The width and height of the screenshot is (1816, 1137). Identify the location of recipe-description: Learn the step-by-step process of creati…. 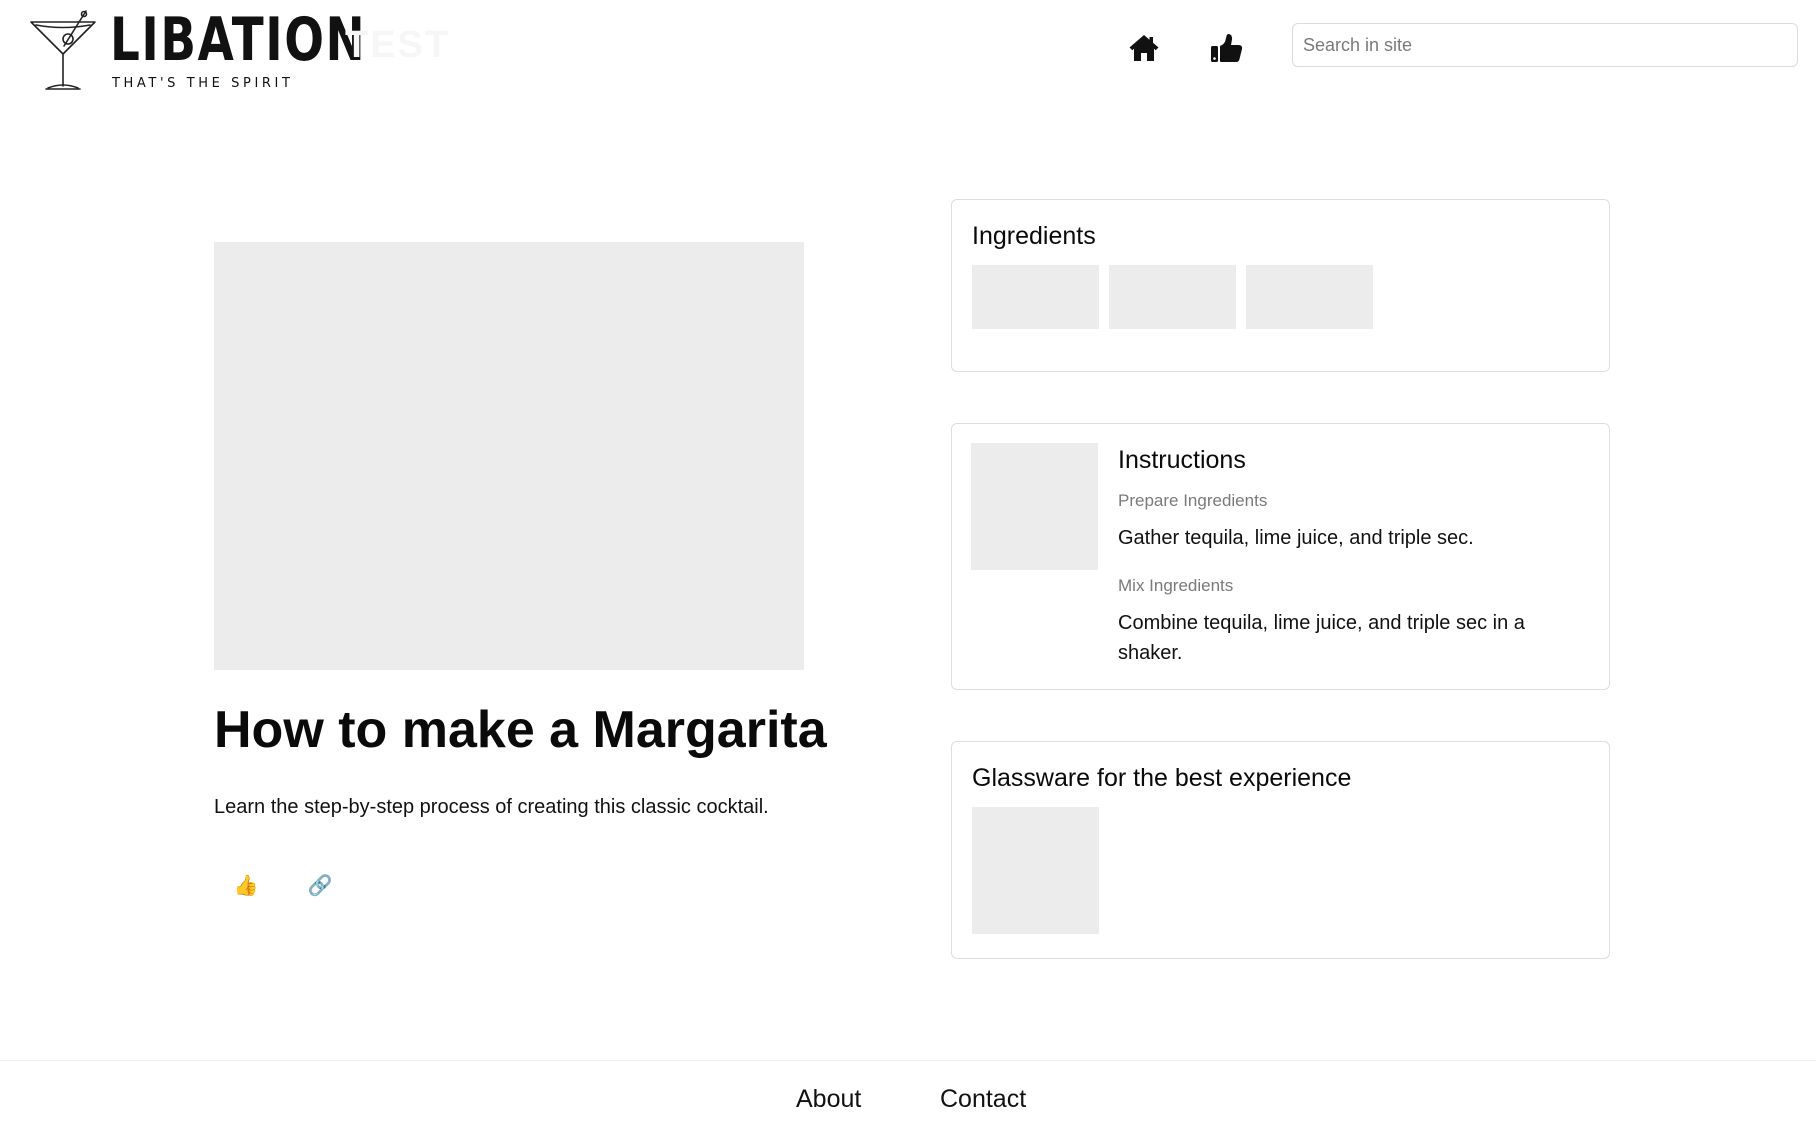
(491, 807).